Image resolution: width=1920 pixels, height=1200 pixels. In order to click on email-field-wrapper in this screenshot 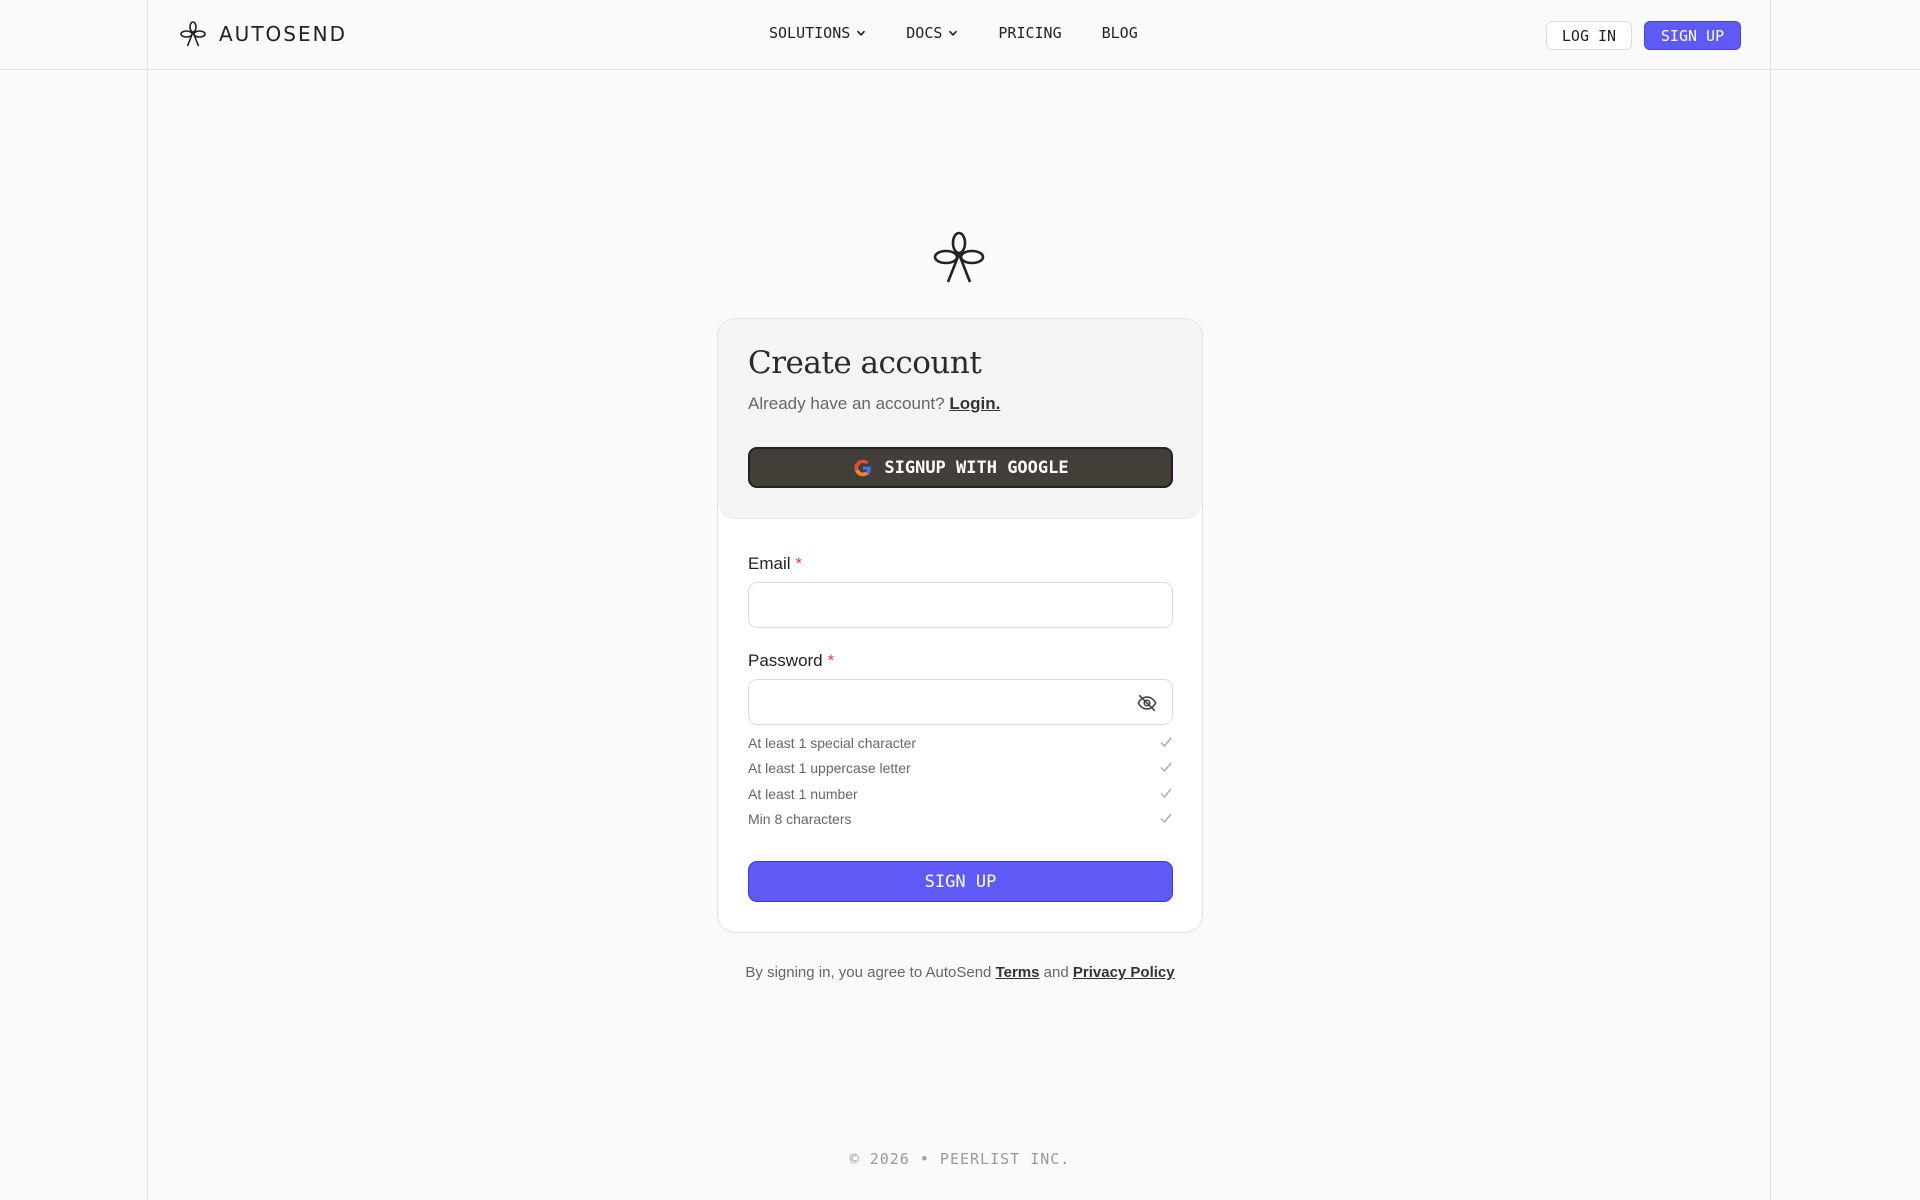, I will do `click(960, 605)`.